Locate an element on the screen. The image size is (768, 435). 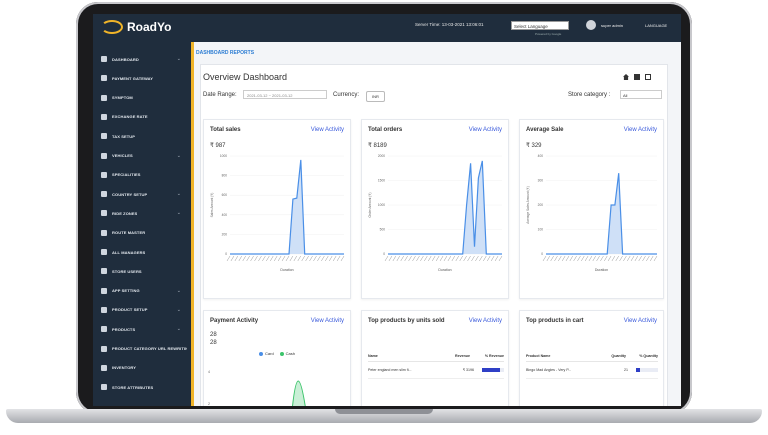
legend-card: Card is located at coordinates (266, 353).